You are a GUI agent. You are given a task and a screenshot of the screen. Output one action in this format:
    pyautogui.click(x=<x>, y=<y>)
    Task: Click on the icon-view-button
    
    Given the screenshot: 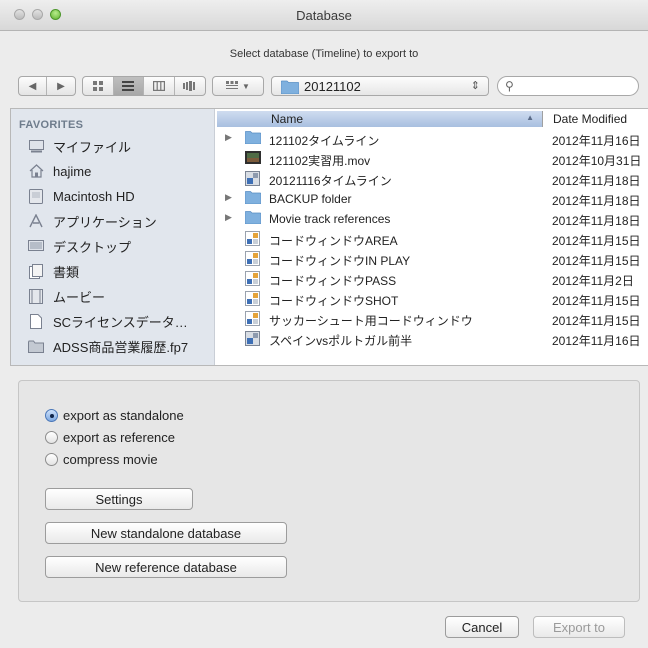 What is the action you would take?
    pyautogui.click(x=98, y=86)
    